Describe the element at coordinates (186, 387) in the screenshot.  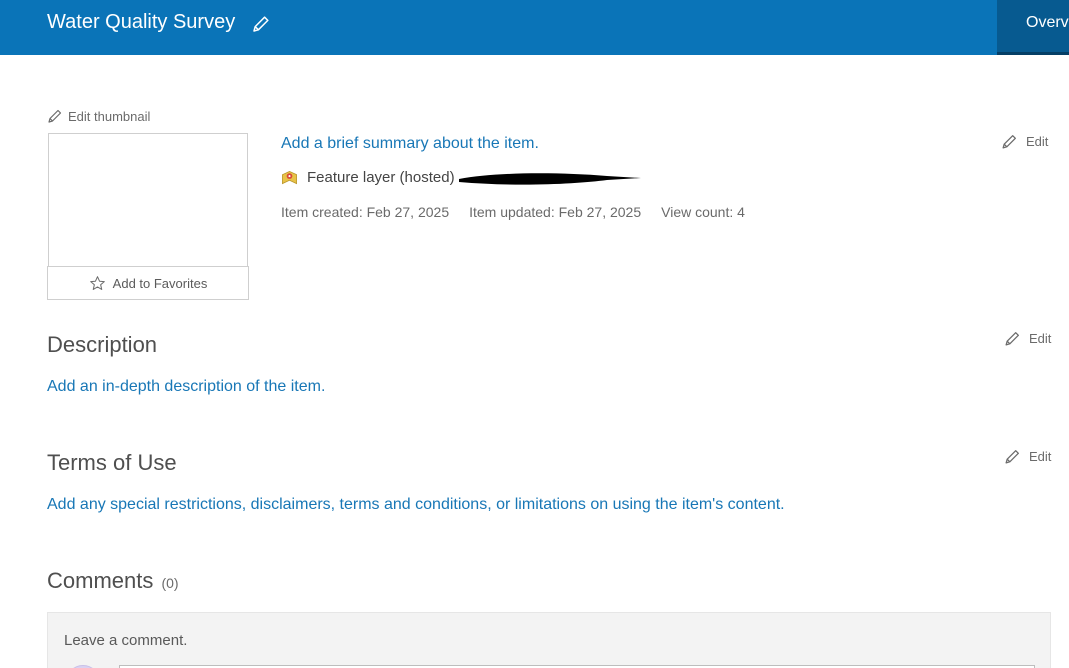
I see `description-placeholder-link: Add an in-depth description of the item.` at that location.